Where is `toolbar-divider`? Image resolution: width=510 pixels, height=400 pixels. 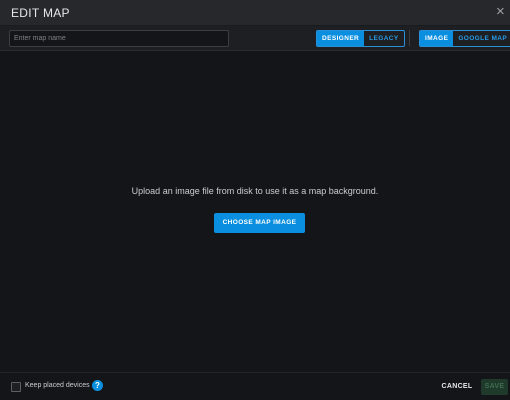
toolbar-divider is located at coordinates (409, 38).